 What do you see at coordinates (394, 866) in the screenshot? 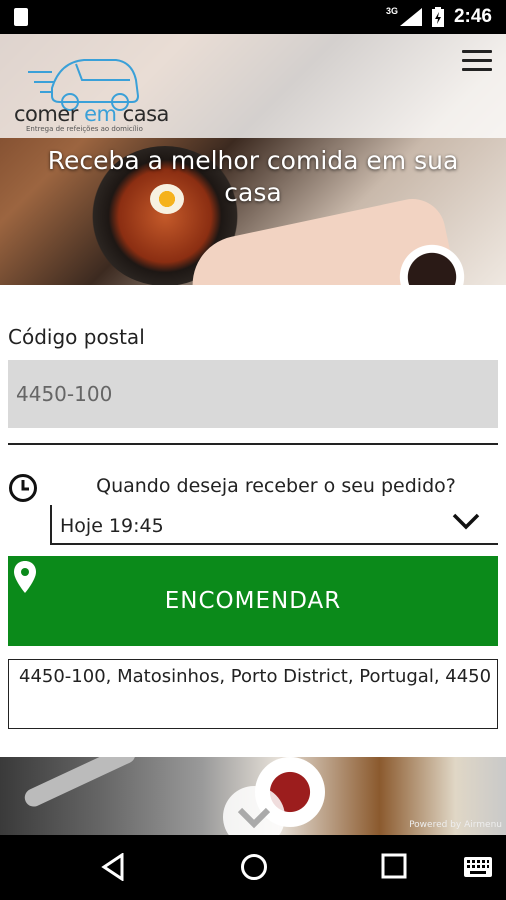
I see `recents-icon` at bounding box center [394, 866].